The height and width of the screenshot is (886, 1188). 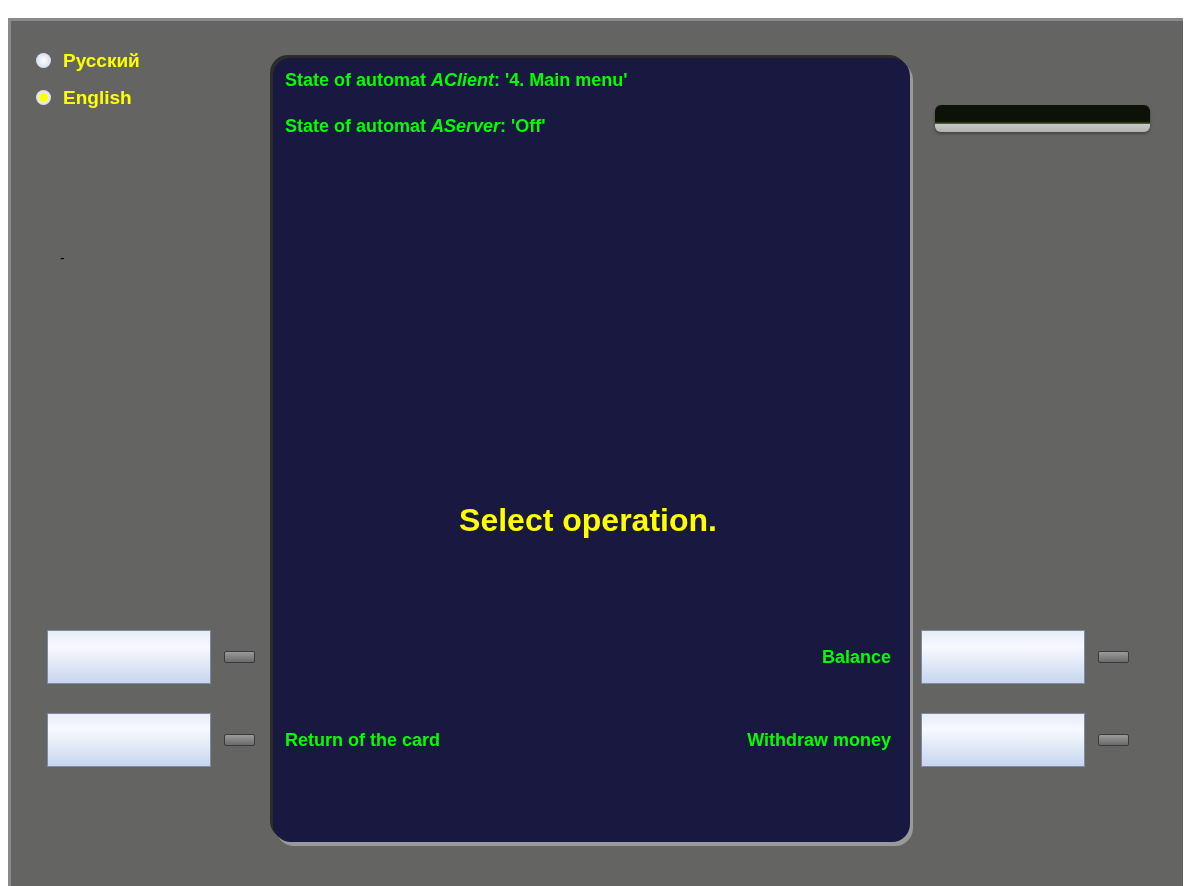 What do you see at coordinates (101, 60) in the screenshot?
I see `radio-label: Русский` at bounding box center [101, 60].